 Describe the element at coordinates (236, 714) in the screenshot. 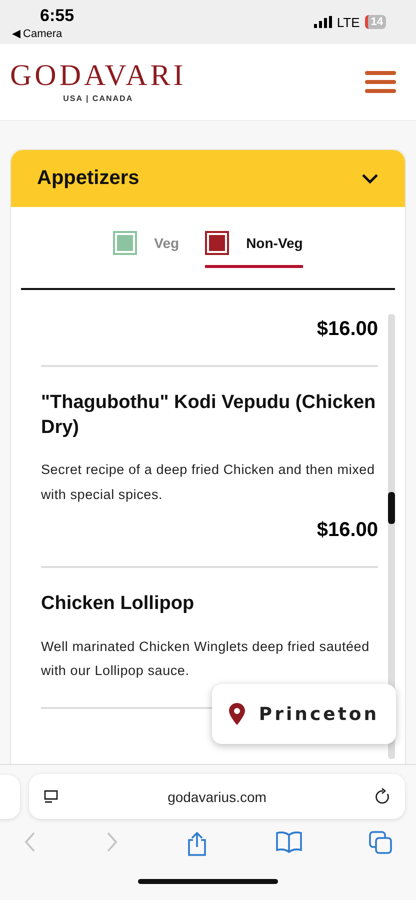

I see `map-pin-icon` at that location.